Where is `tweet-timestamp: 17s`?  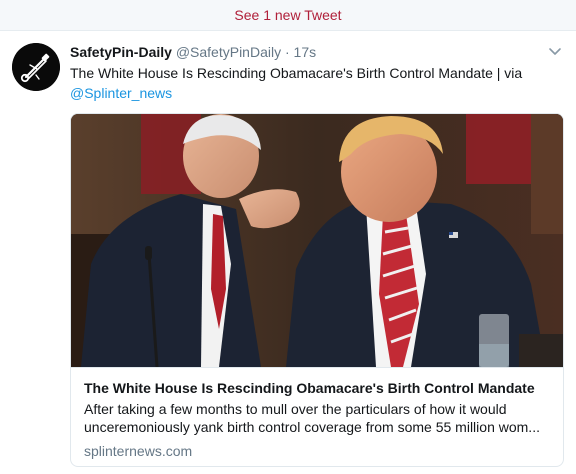 tweet-timestamp: 17s is located at coordinates (305, 52).